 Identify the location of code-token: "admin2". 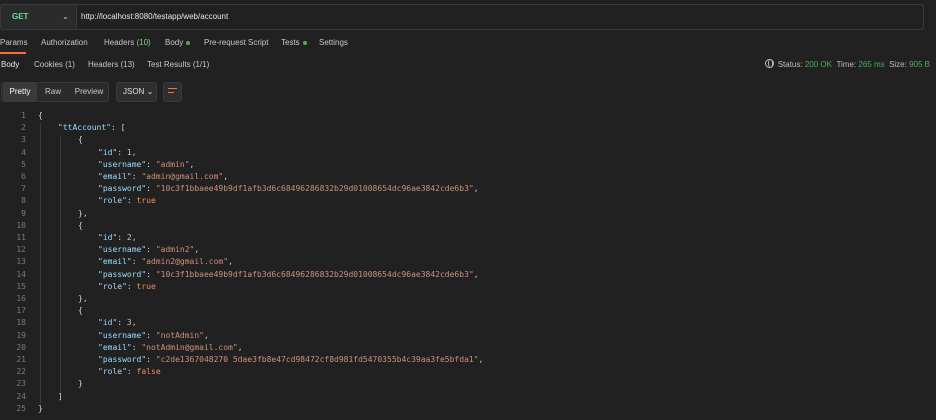
(175, 250).